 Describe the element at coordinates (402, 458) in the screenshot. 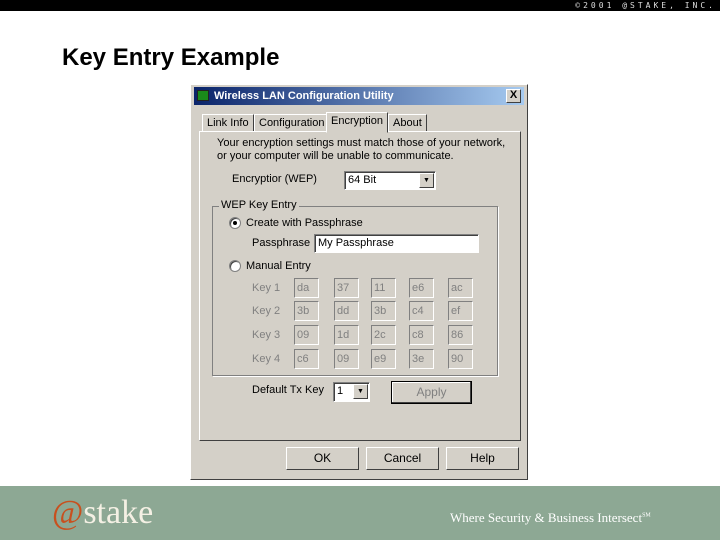

I see `cancel-button: Cancel` at that location.